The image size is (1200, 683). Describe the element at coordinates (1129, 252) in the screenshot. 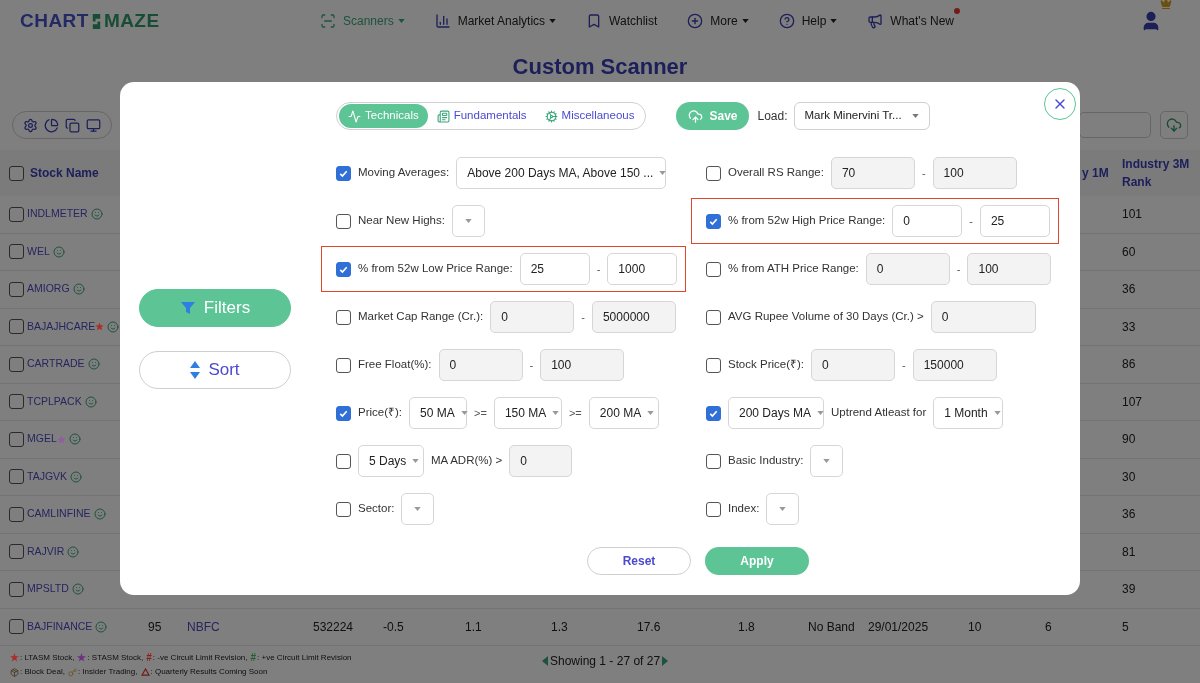

I see `table-cell-text: 60` at that location.